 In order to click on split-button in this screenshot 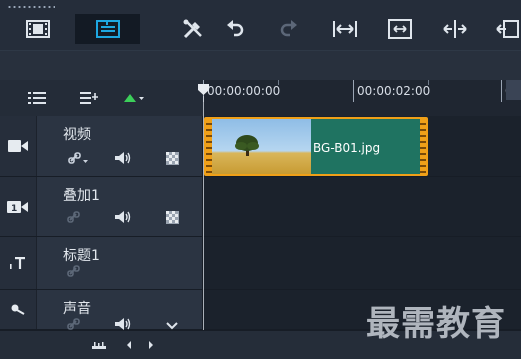, I will do `click(455, 29)`.